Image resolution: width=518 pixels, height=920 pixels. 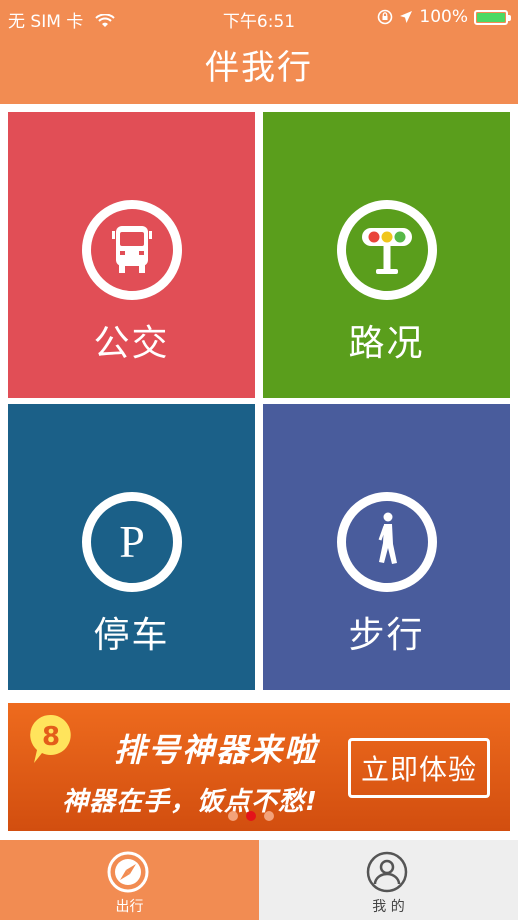 I want to click on parking-icon: P, so click(x=132, y=542).